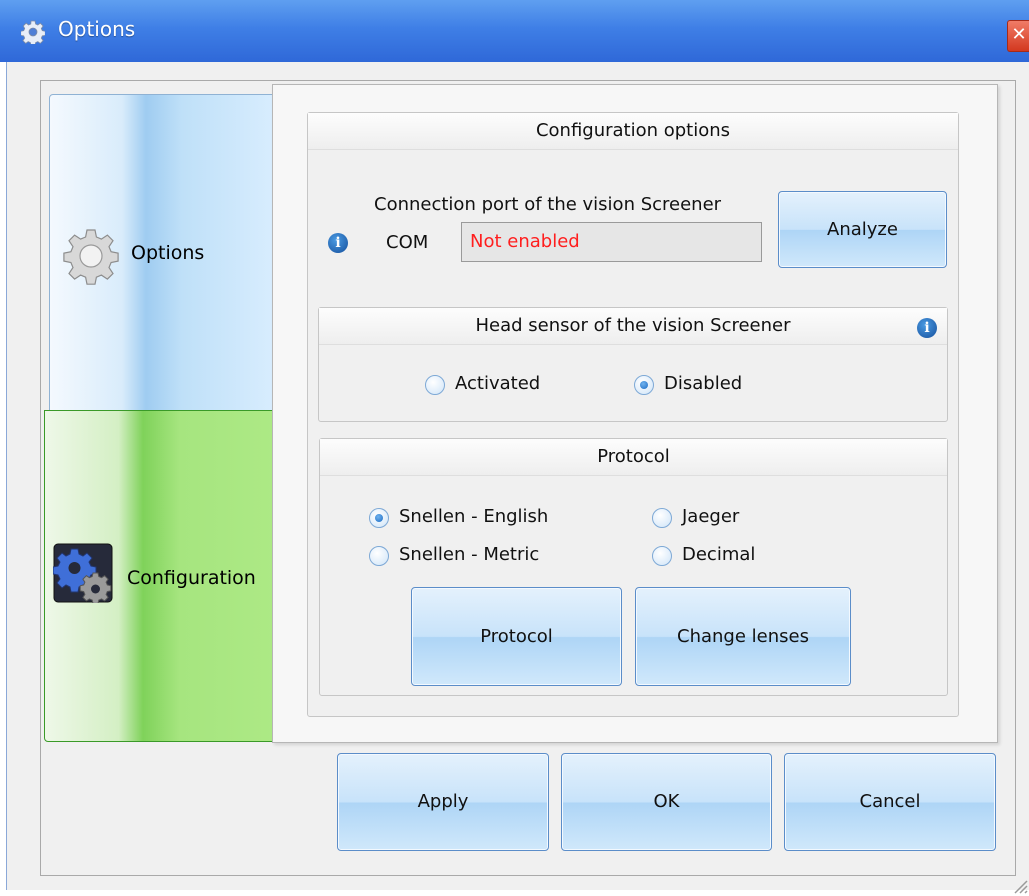  What do you see at coordinates (379, 556) in the screenshot?
I see `radio-snellen-metric` at bounding box center [379, 556].